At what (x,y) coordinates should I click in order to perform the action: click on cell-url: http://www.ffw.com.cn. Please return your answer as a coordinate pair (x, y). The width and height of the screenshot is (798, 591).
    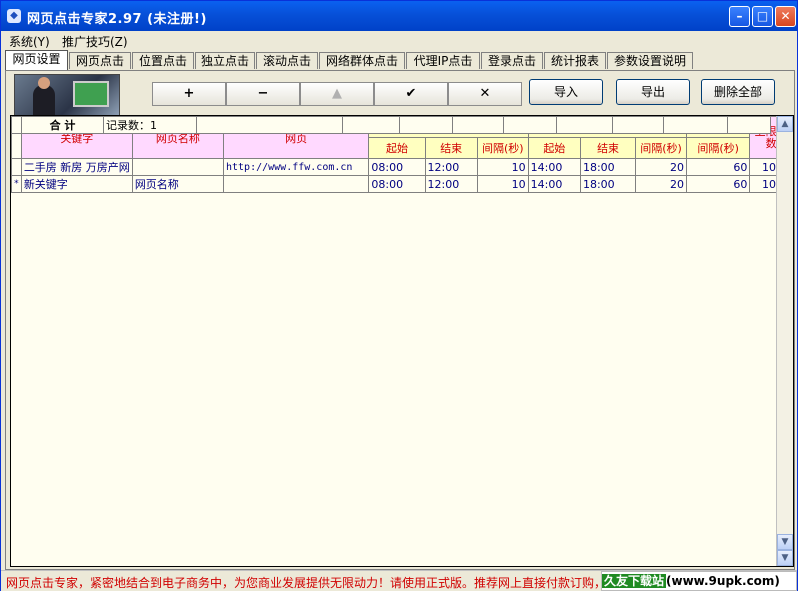
    Looking at the image, I should click on (296, 167).